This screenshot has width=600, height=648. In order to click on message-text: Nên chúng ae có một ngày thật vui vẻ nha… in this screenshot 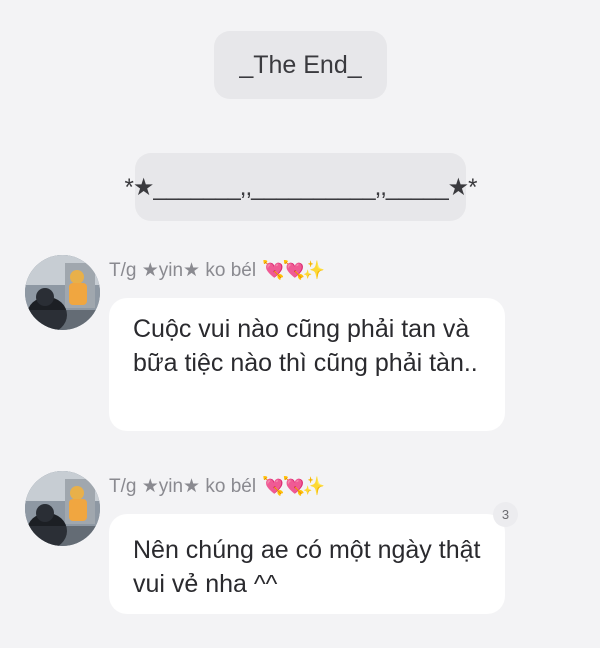, I will do `click(307, 567)`.